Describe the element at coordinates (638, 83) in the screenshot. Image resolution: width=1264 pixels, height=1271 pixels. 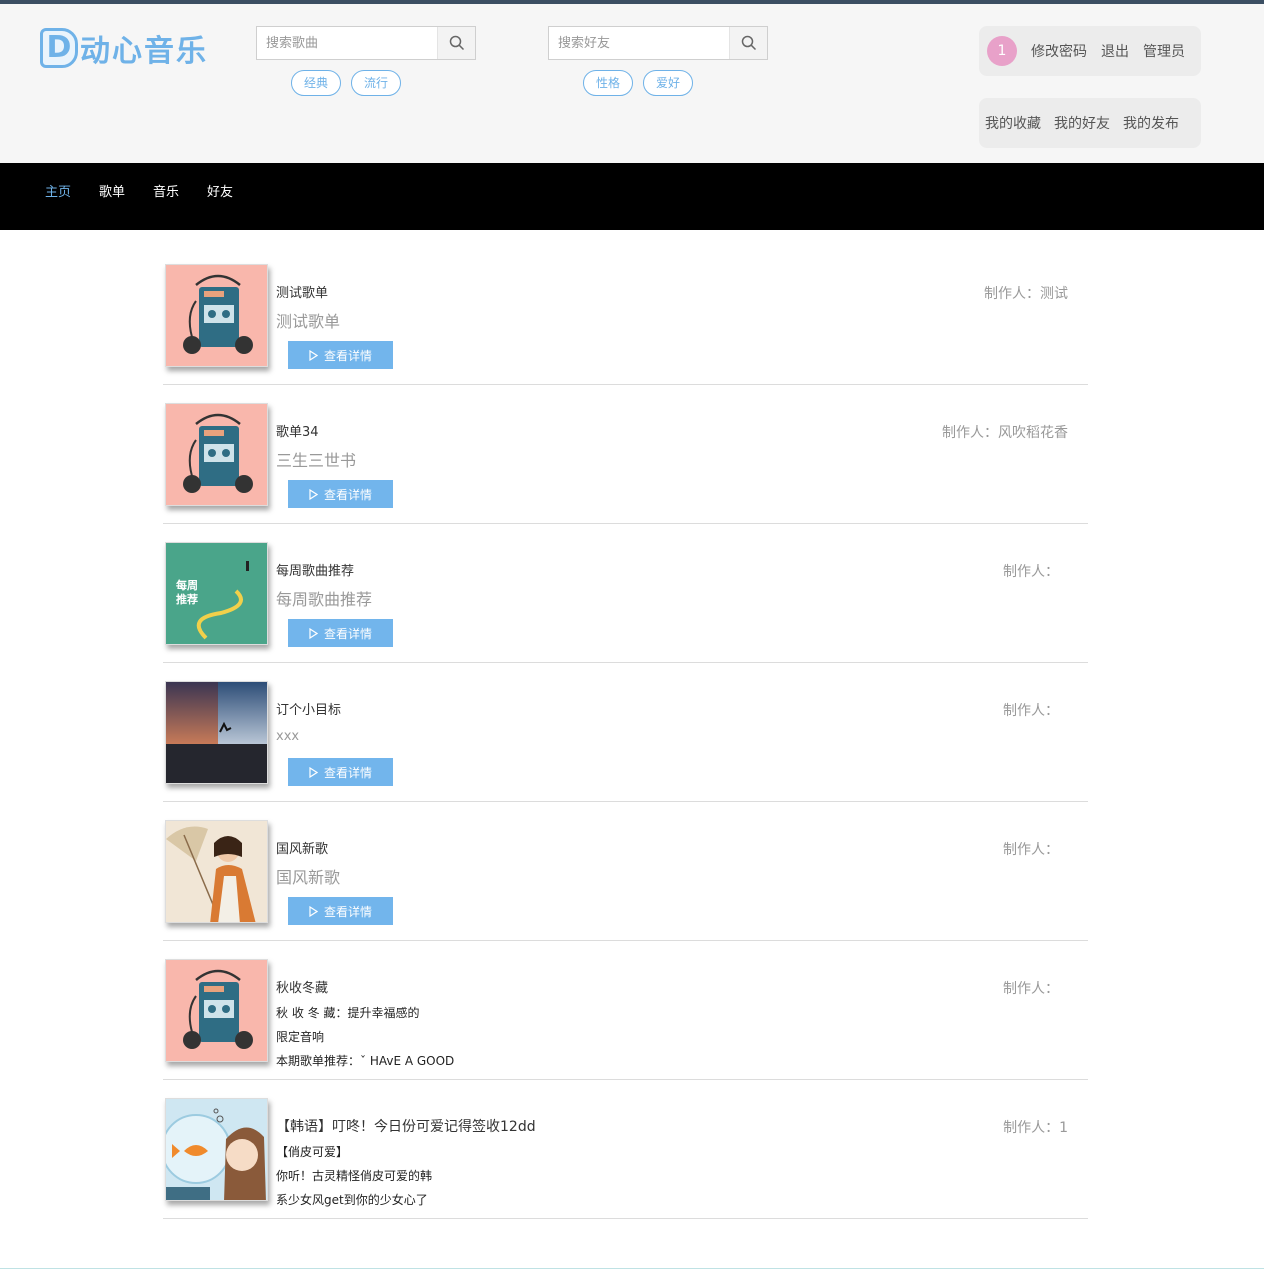
I see `friend-tags: 性格 爱好` at that location.